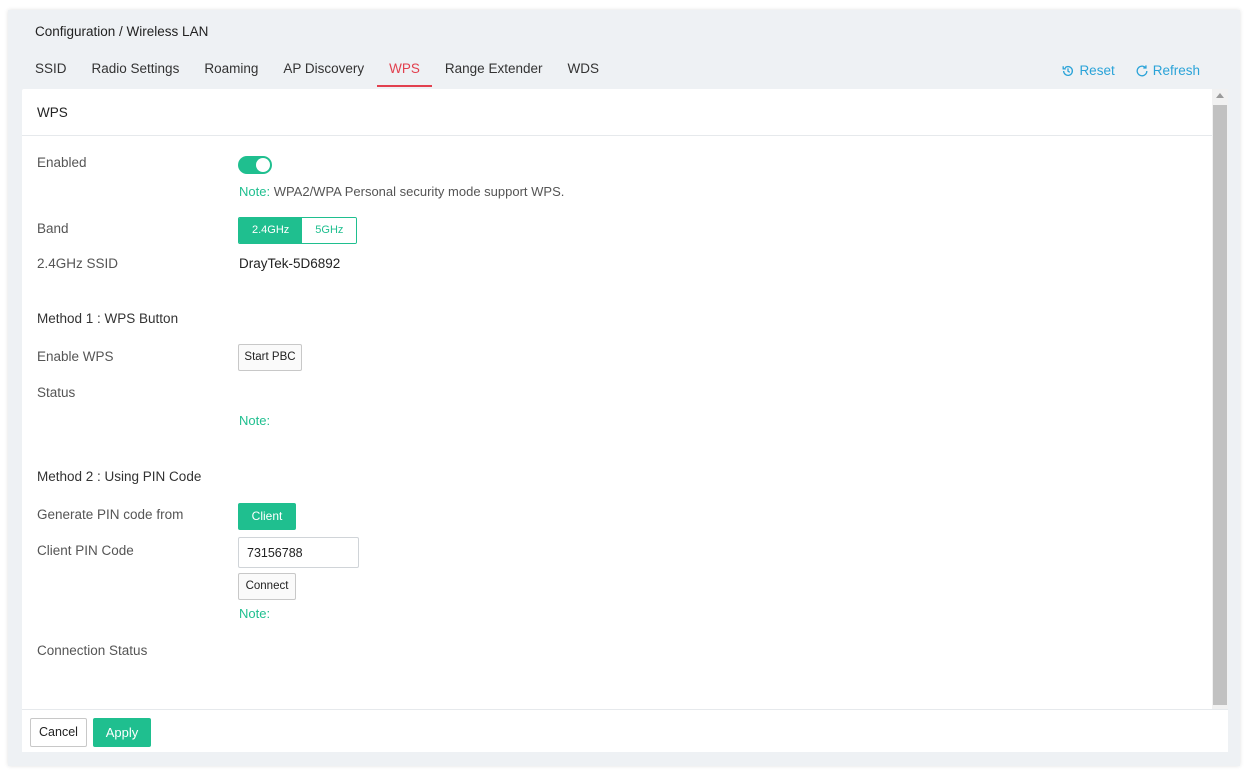 The image size is (1246, 770). Describe the element at coordinates (1142, 70) in the screenshot. I see `refresh-icon` at that location.